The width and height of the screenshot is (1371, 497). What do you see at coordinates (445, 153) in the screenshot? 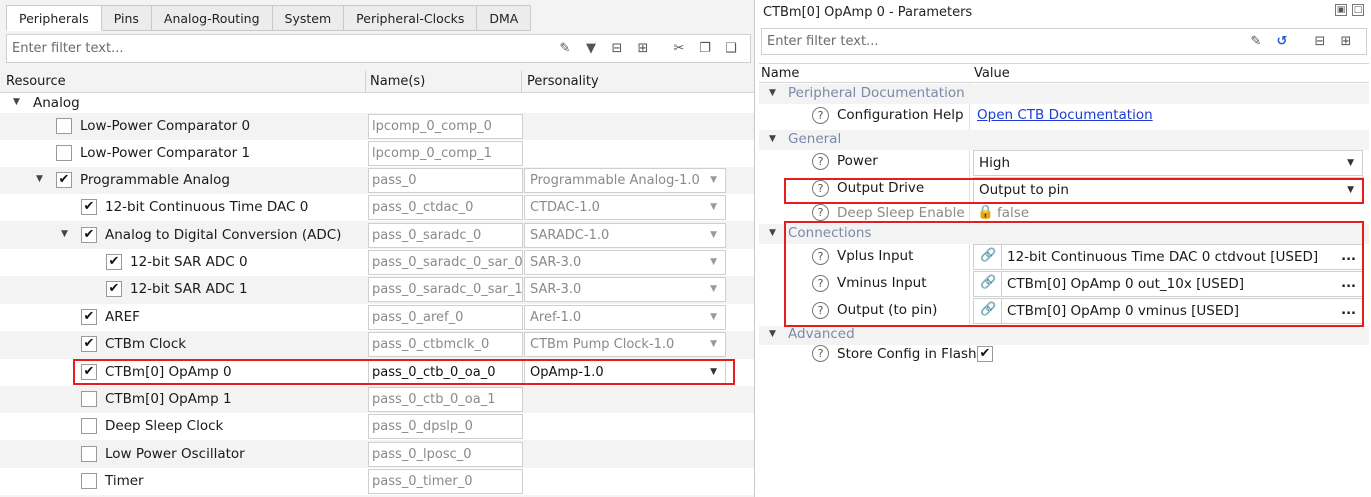
I see `resource-name-field: lpcomp_0_comp_1` at bounding box center [445, 153].